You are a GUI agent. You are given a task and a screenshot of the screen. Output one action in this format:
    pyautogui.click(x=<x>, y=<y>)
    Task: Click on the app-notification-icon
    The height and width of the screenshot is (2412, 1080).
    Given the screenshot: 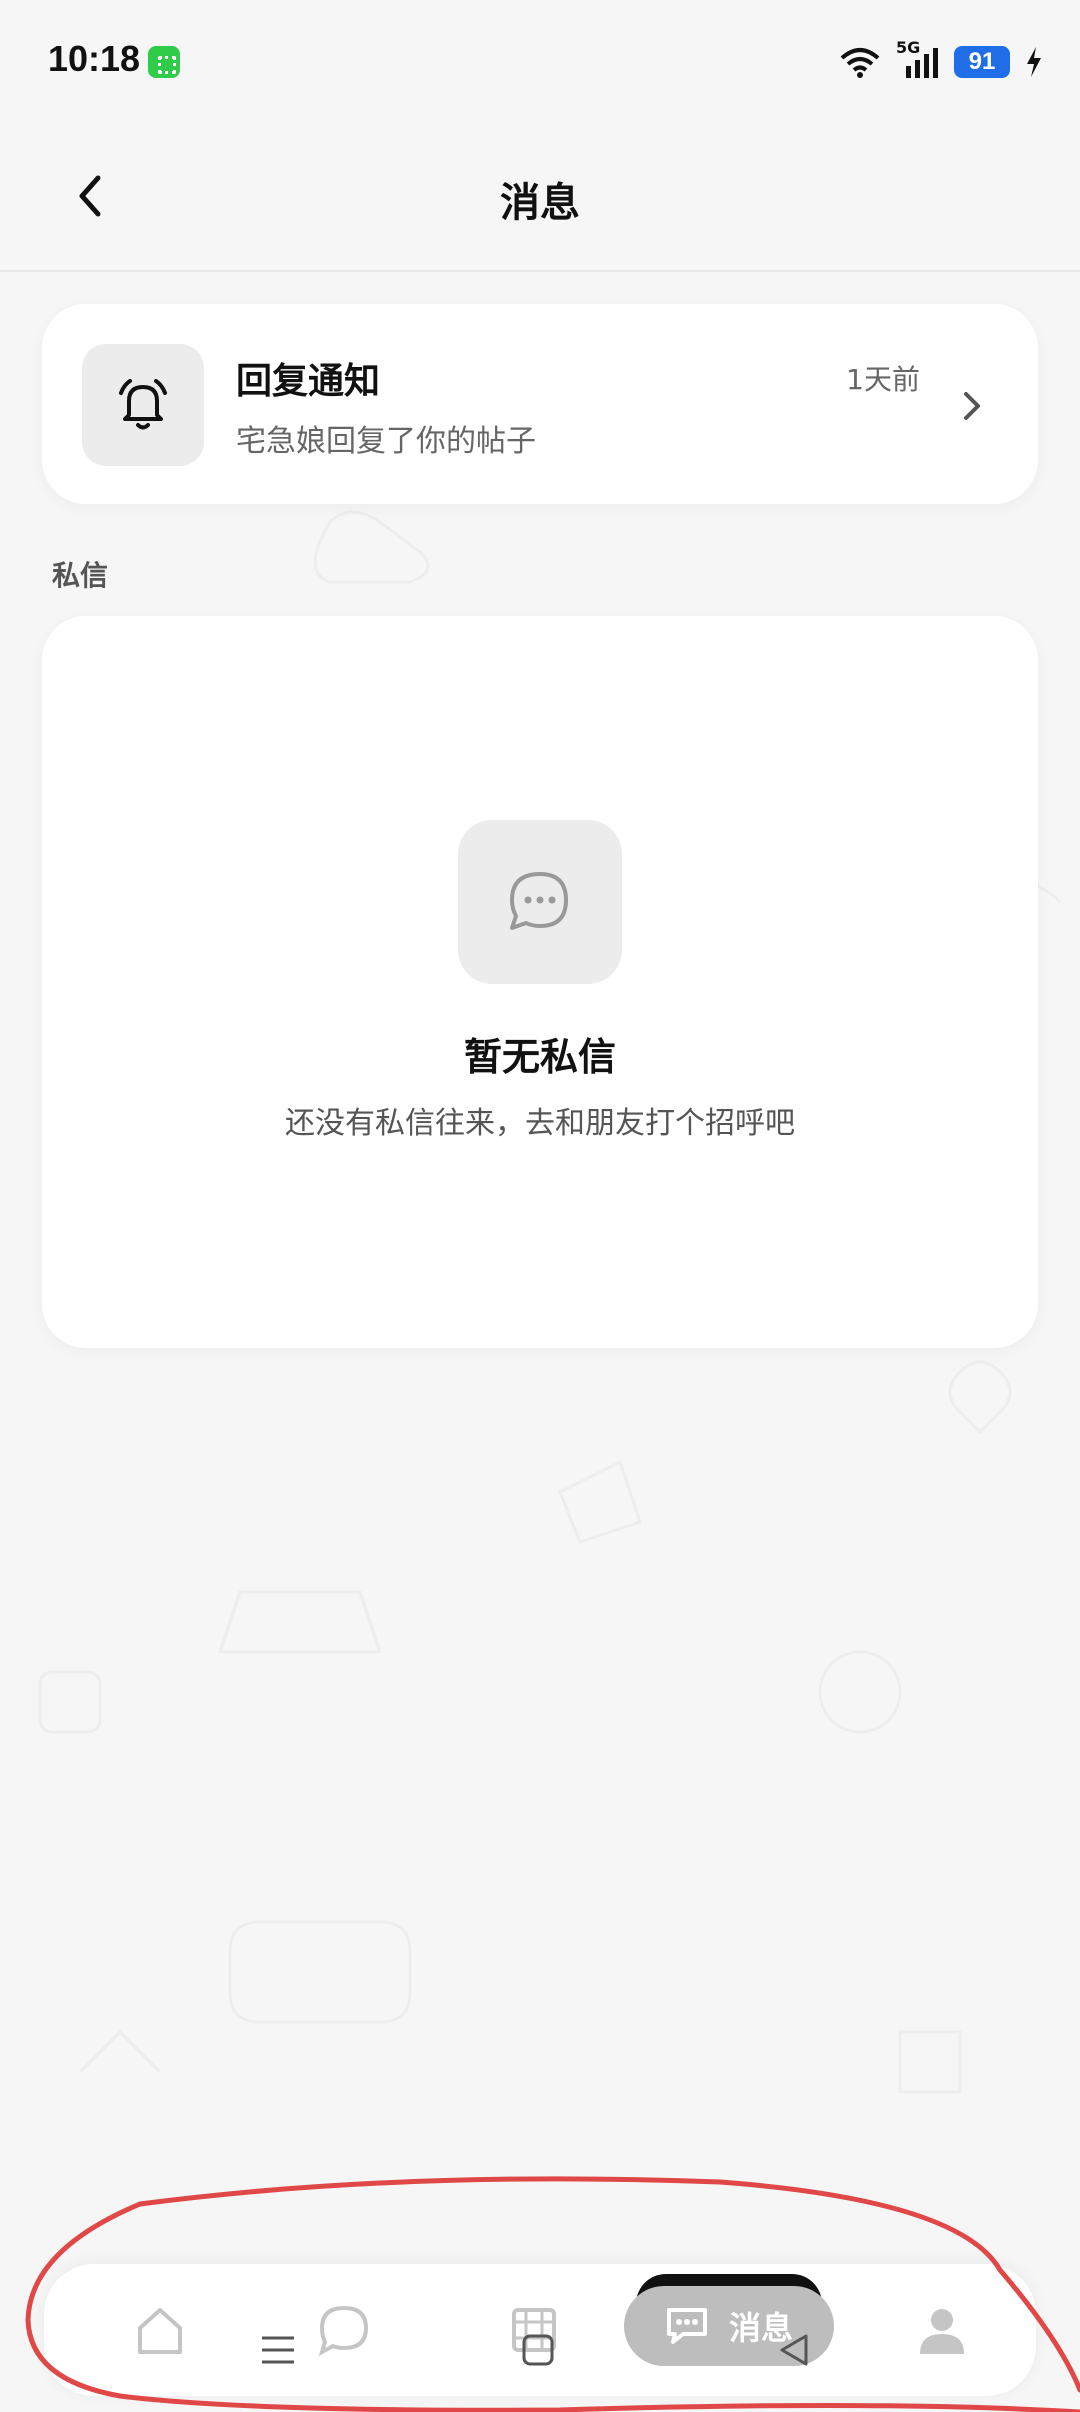 What is the action you would take?
    pyautogui.click(x=164, y=62)
    